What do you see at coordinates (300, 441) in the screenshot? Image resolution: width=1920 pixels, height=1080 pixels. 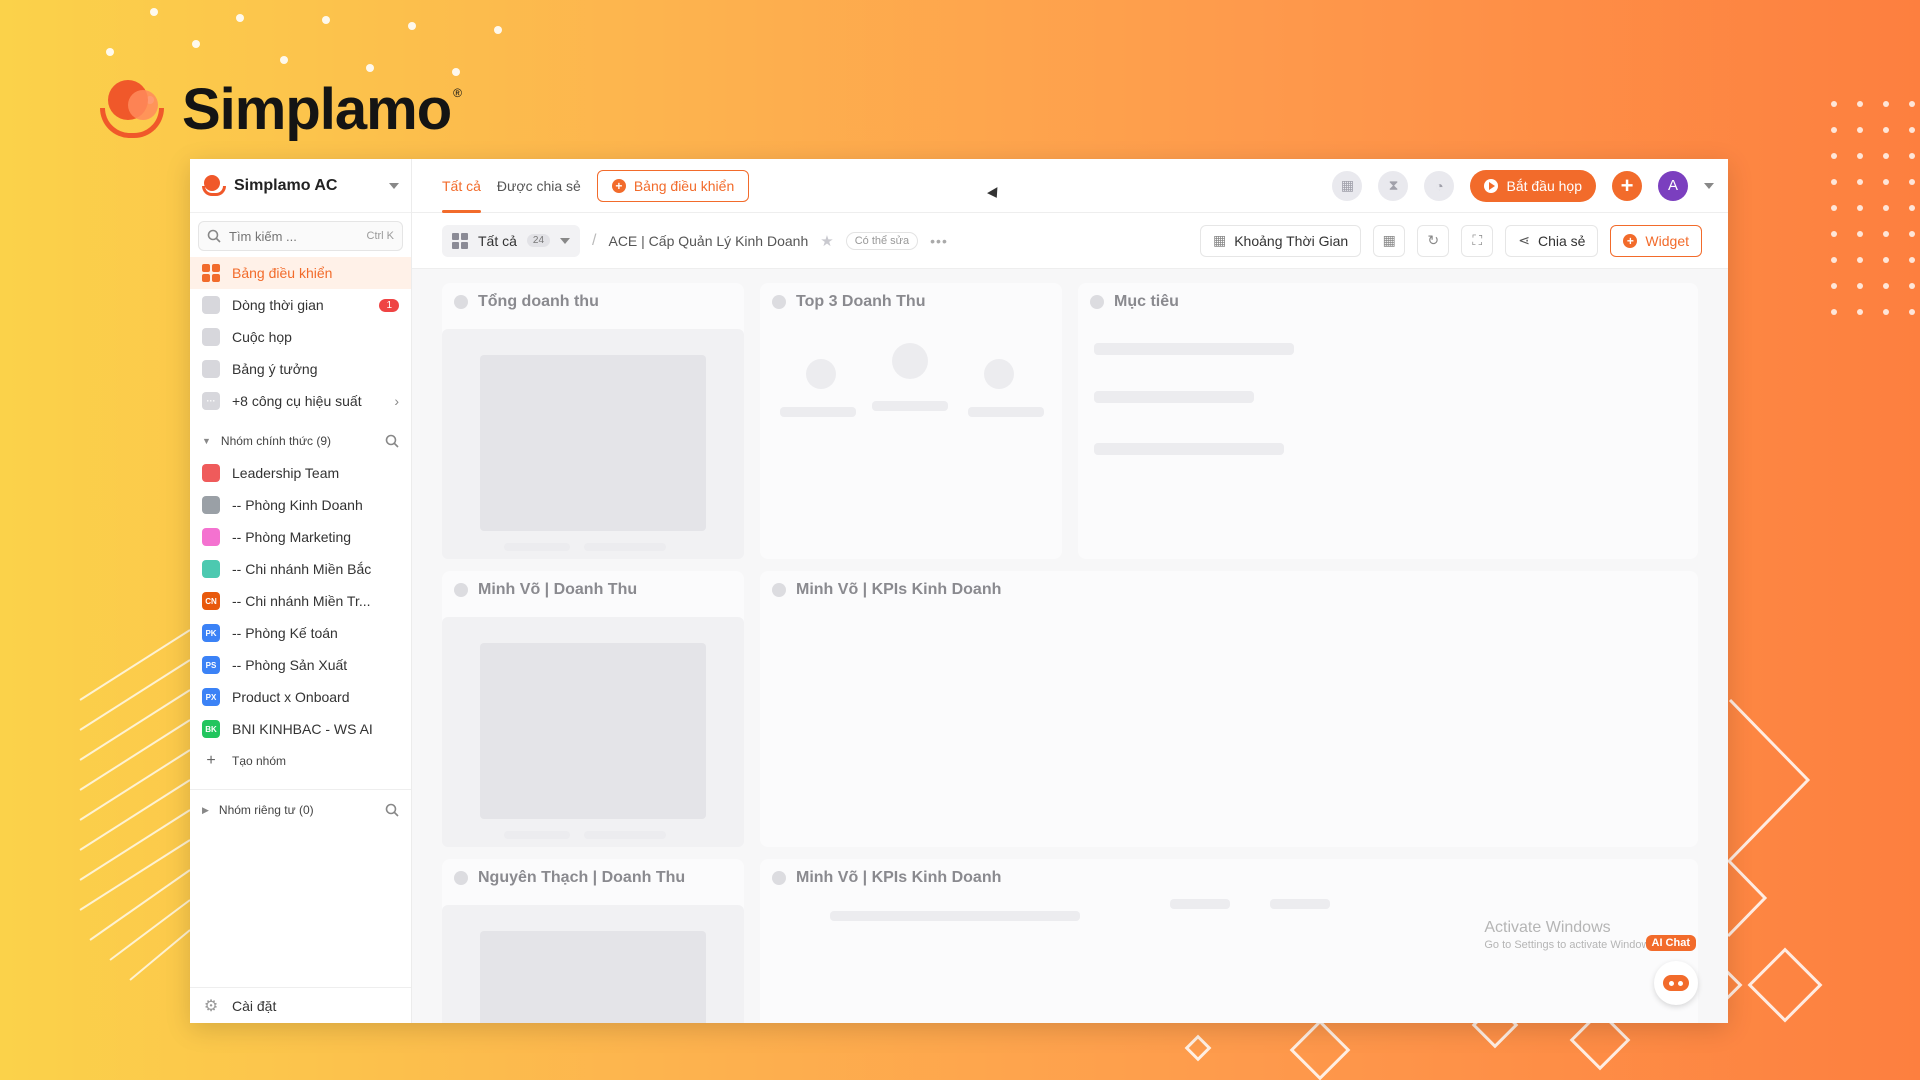 I see `official-groups-header: ▼ Nhóm chính thức (9)` at bounding box center [300, 441].